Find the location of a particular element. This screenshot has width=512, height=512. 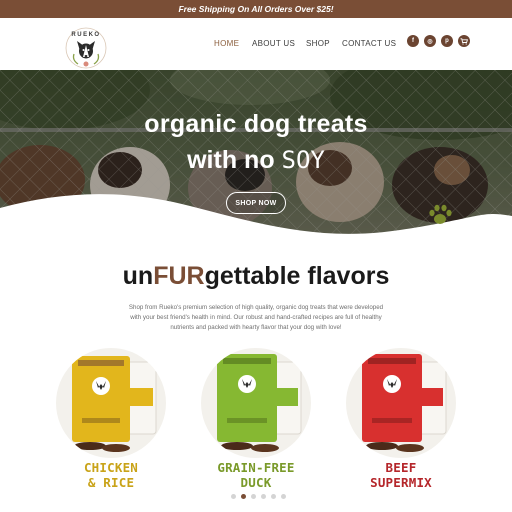

product-name-beef-supermix: BEEF SUPERMIX is located at coordinates (401, 475).